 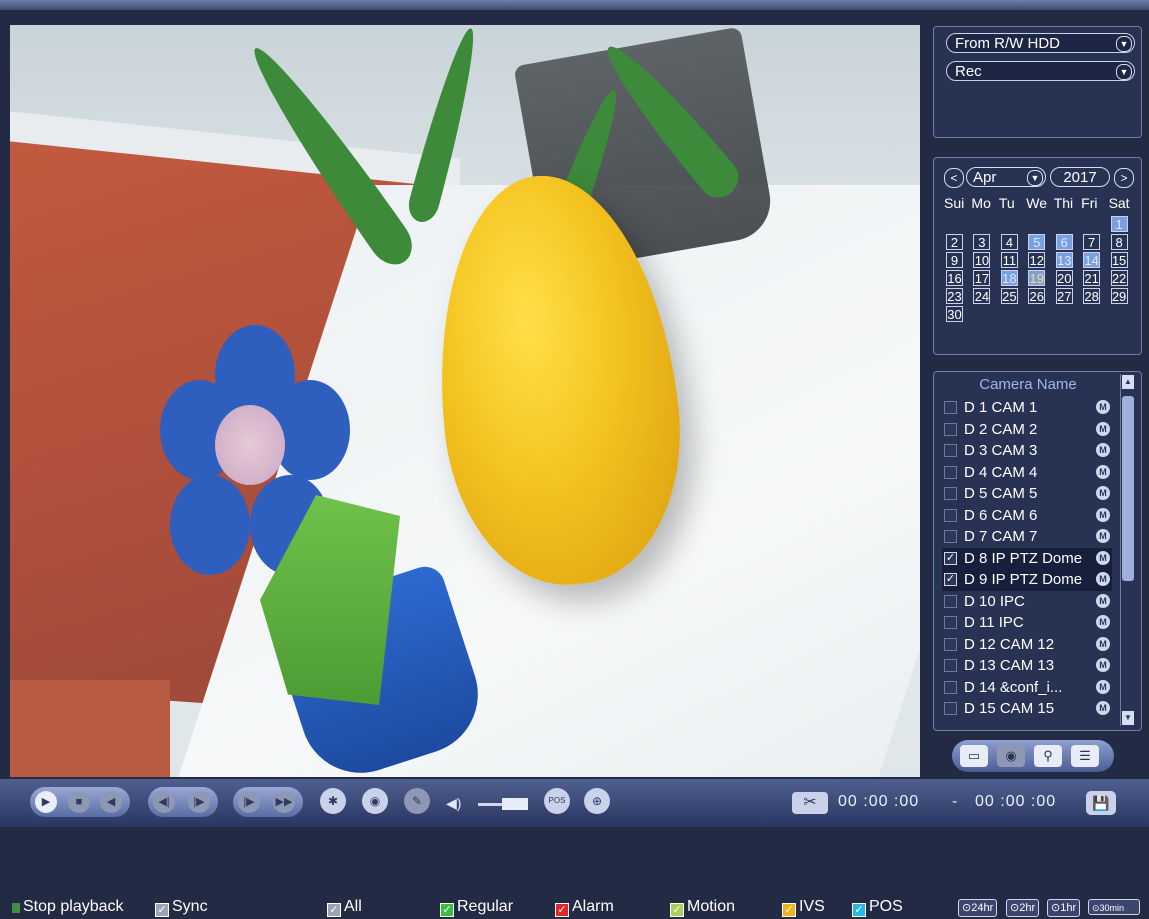 I want to click on camera-list-item: D 1 CAM 1 M, so click(x=1027, y=408).